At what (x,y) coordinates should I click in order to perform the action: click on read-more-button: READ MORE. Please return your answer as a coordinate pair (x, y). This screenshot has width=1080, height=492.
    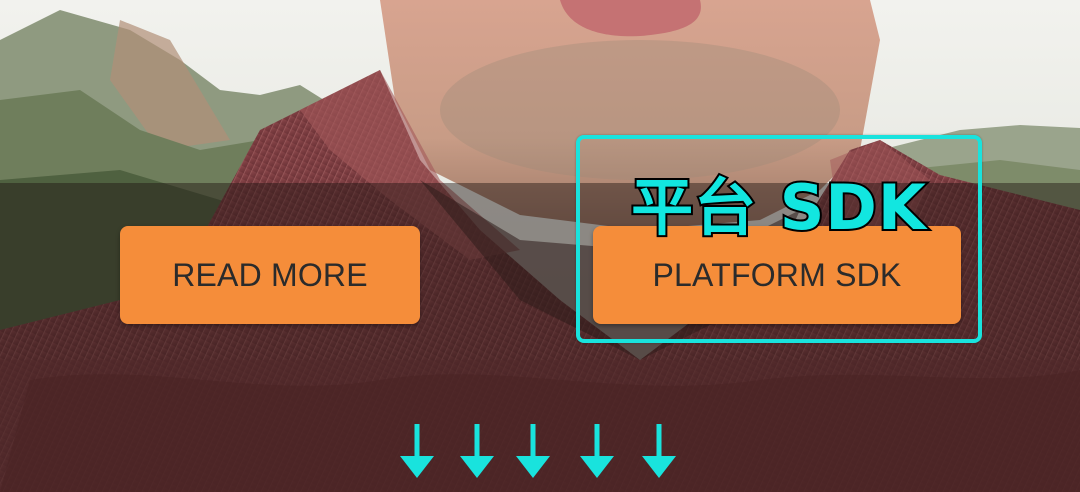
    Looking at the image, I should click on (270, 275).